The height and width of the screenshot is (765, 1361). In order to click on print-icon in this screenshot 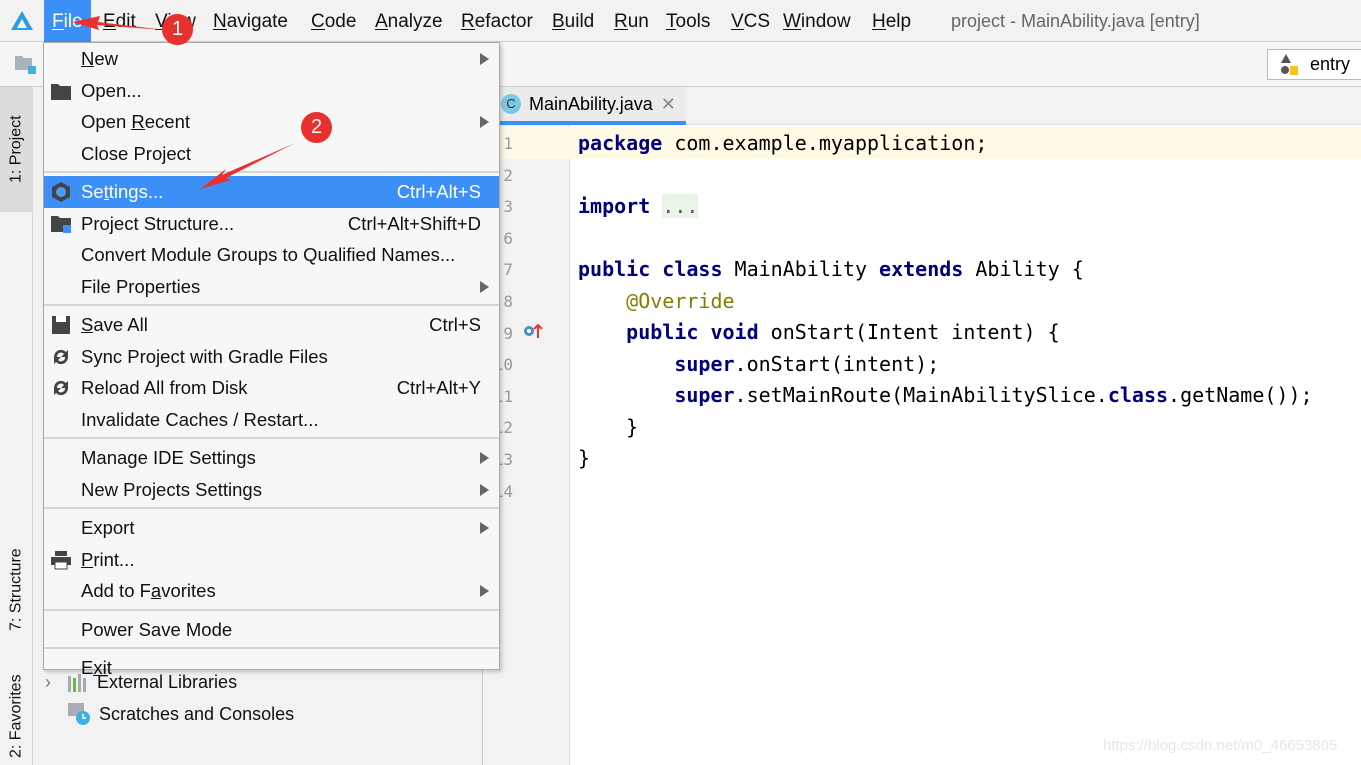, I will do `click(61, 559)`.